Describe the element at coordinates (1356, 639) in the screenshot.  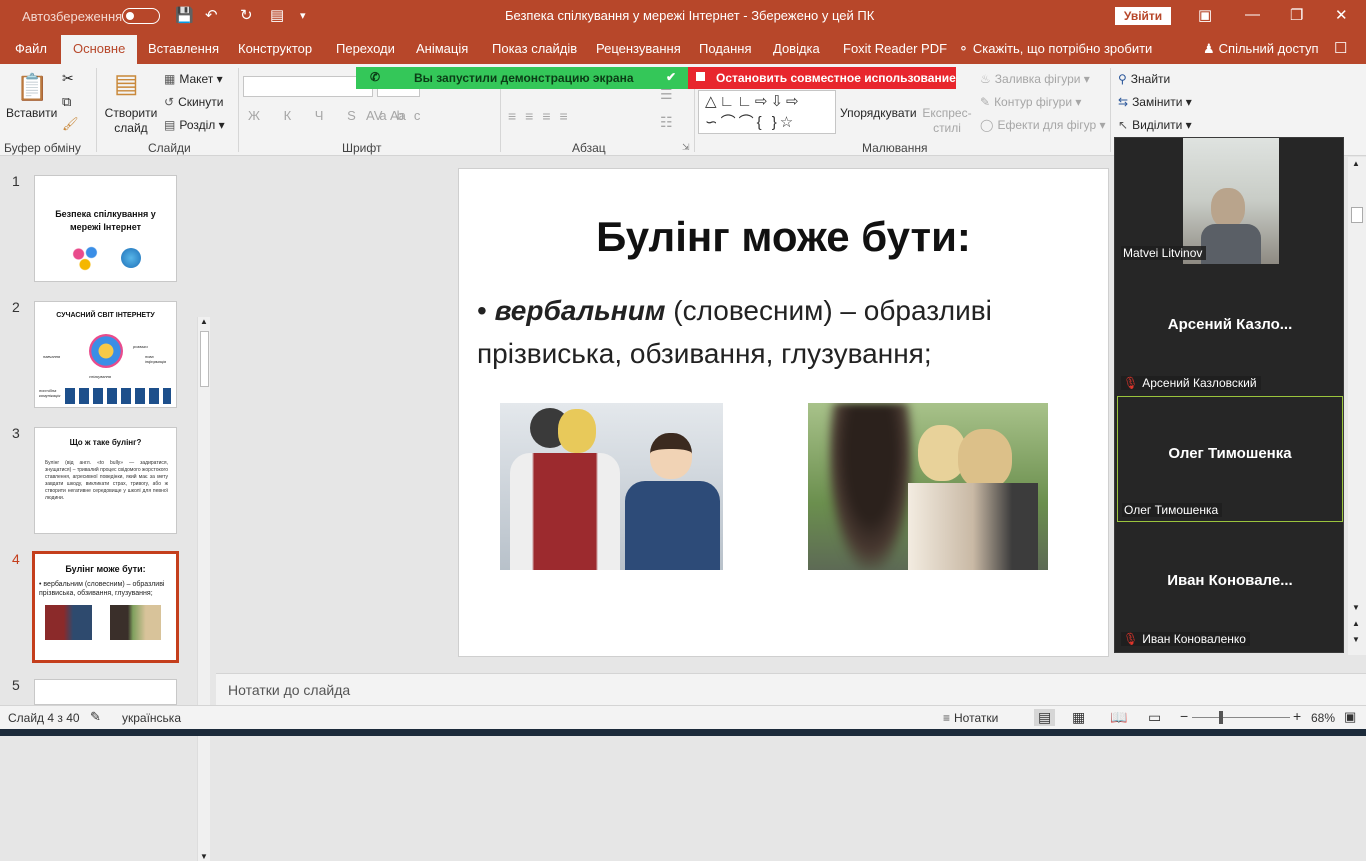
I see `next-slide-icon: ▼` at that location.